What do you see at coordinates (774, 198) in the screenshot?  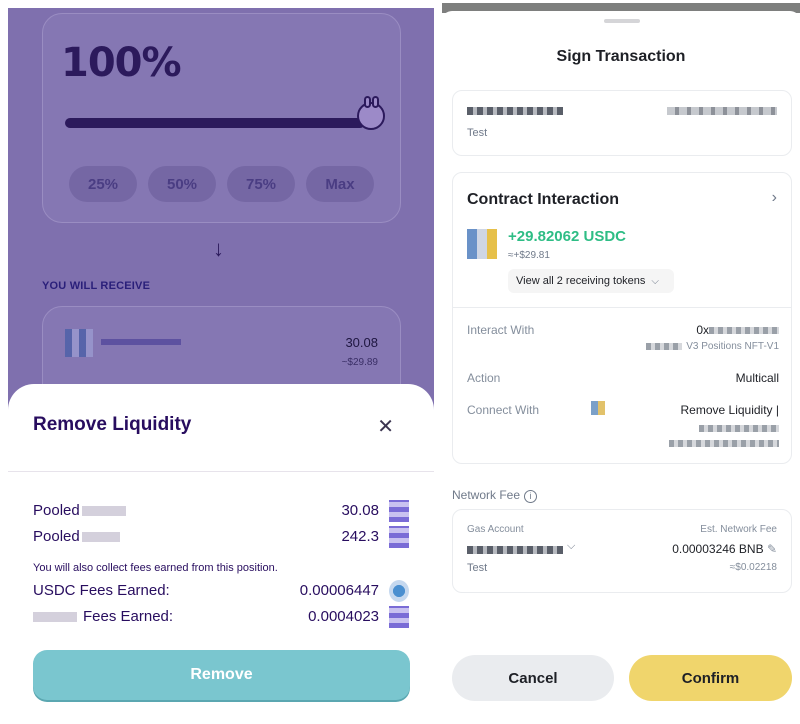 I see `chevron-right-icon: ›` at bounding box center [774, 198].